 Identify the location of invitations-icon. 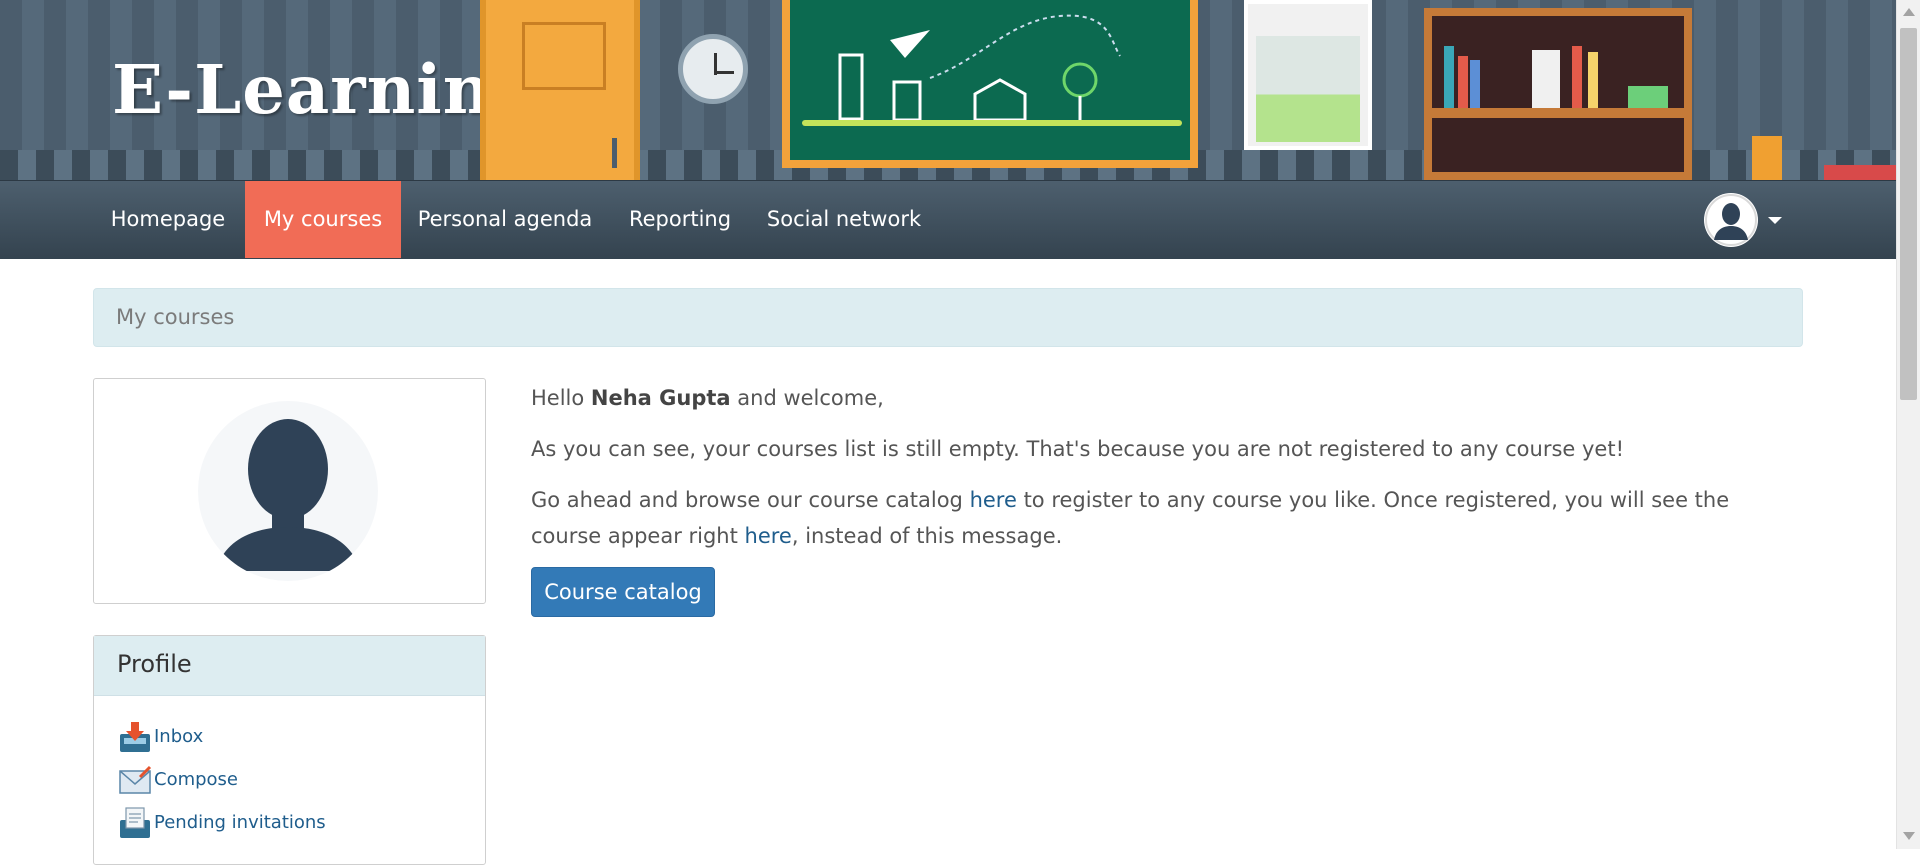
(135, 823).